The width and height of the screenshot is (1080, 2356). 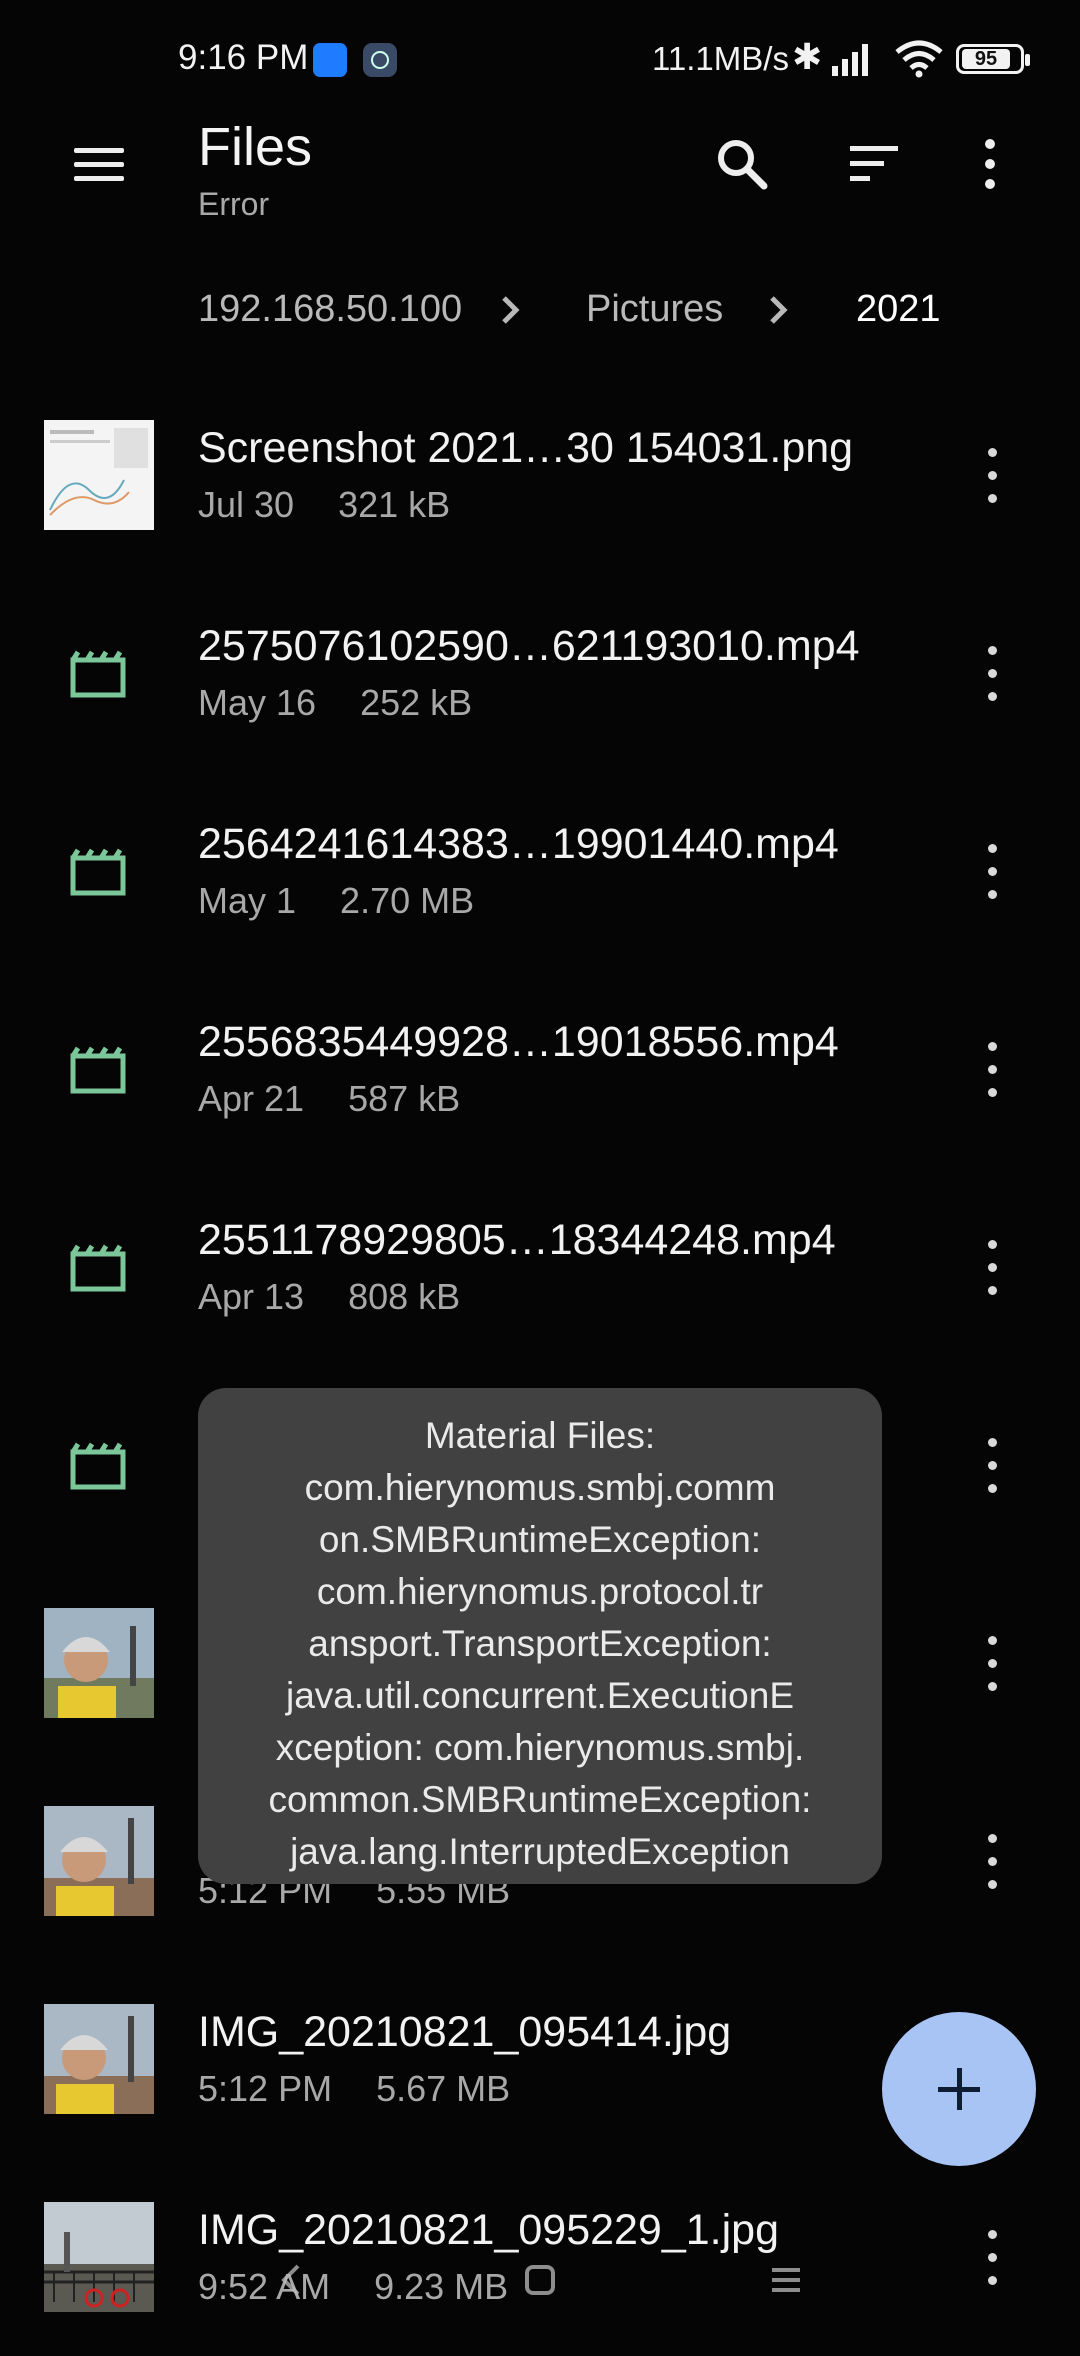 What do you see at coordinates (416, 702) in the screenshot?
I see `file-size: 252 kB` at bounding box center [416, 702].